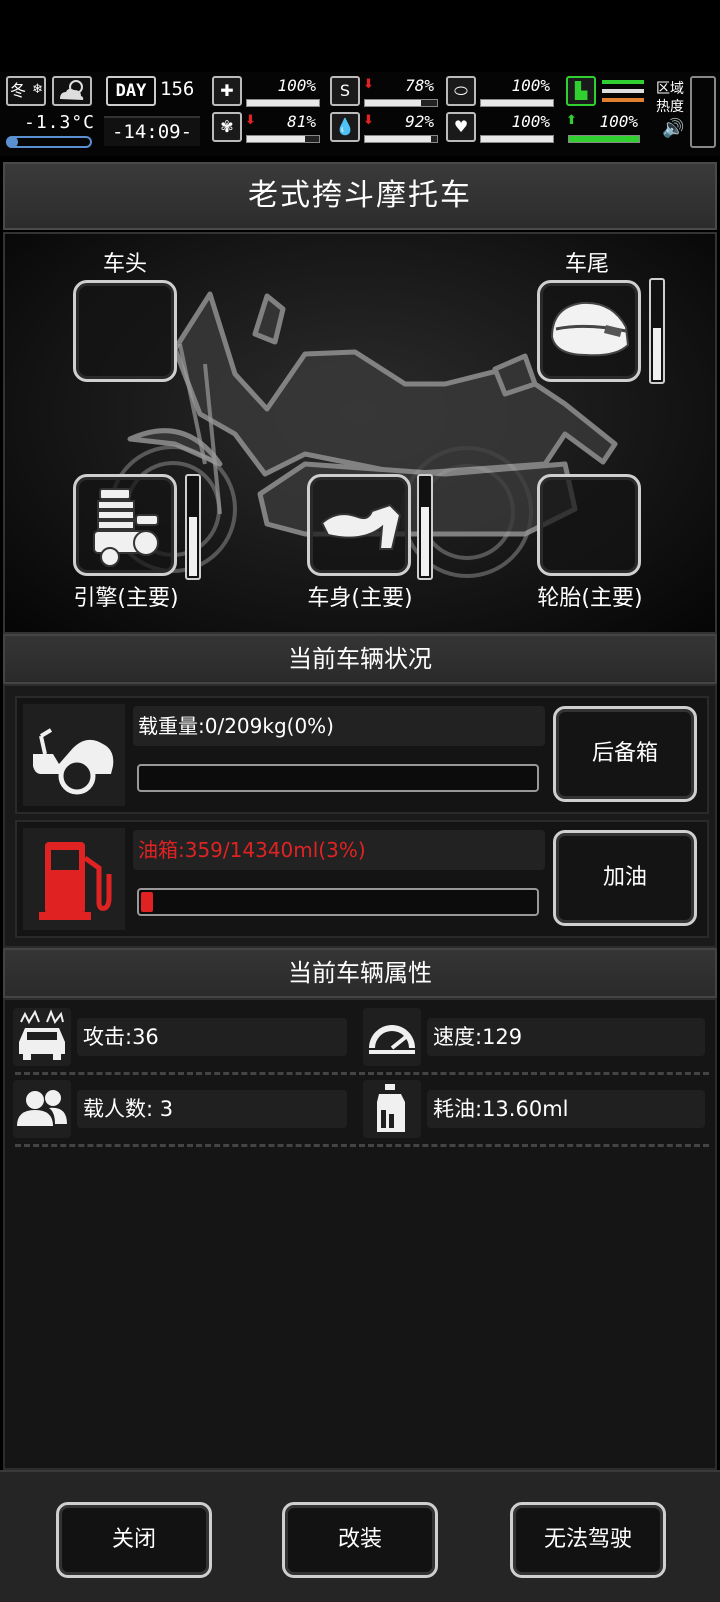 This screenshot has height=1602, width=720. I want to click on motorcycle-body-icon, so click(361, 526).